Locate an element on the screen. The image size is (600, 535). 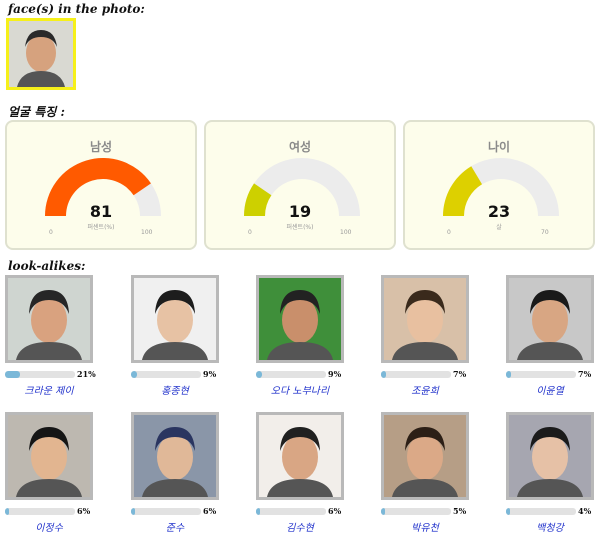
face-photo-icon is located at coordinates (41, 54).